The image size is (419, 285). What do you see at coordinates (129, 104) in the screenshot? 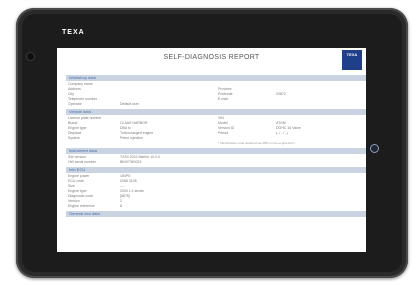
I see `row-value: Default user` at bounding box center [129, 104].